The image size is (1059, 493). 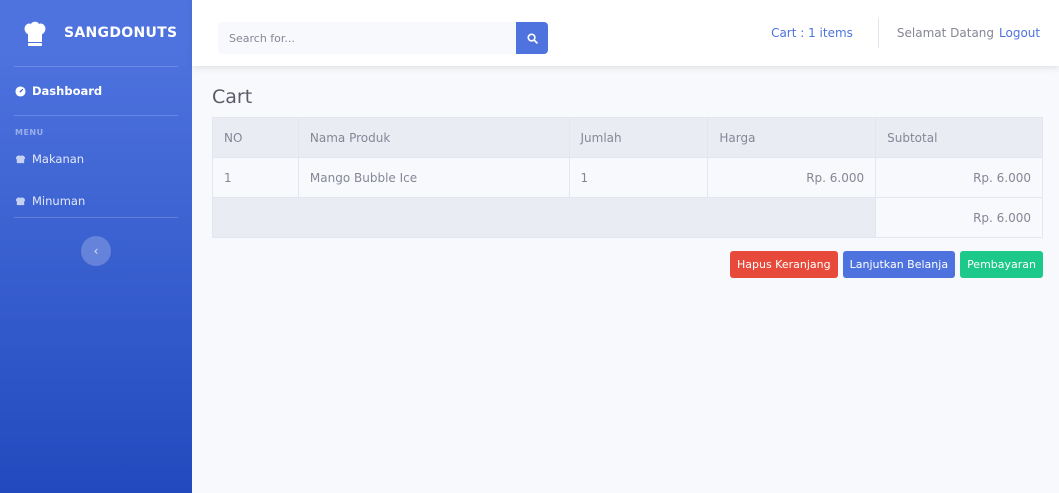 What do you see at coordinates (29, 132) in the screenshot?
I see `sidebar-heading: MENU` at bounding box center [29, 132].